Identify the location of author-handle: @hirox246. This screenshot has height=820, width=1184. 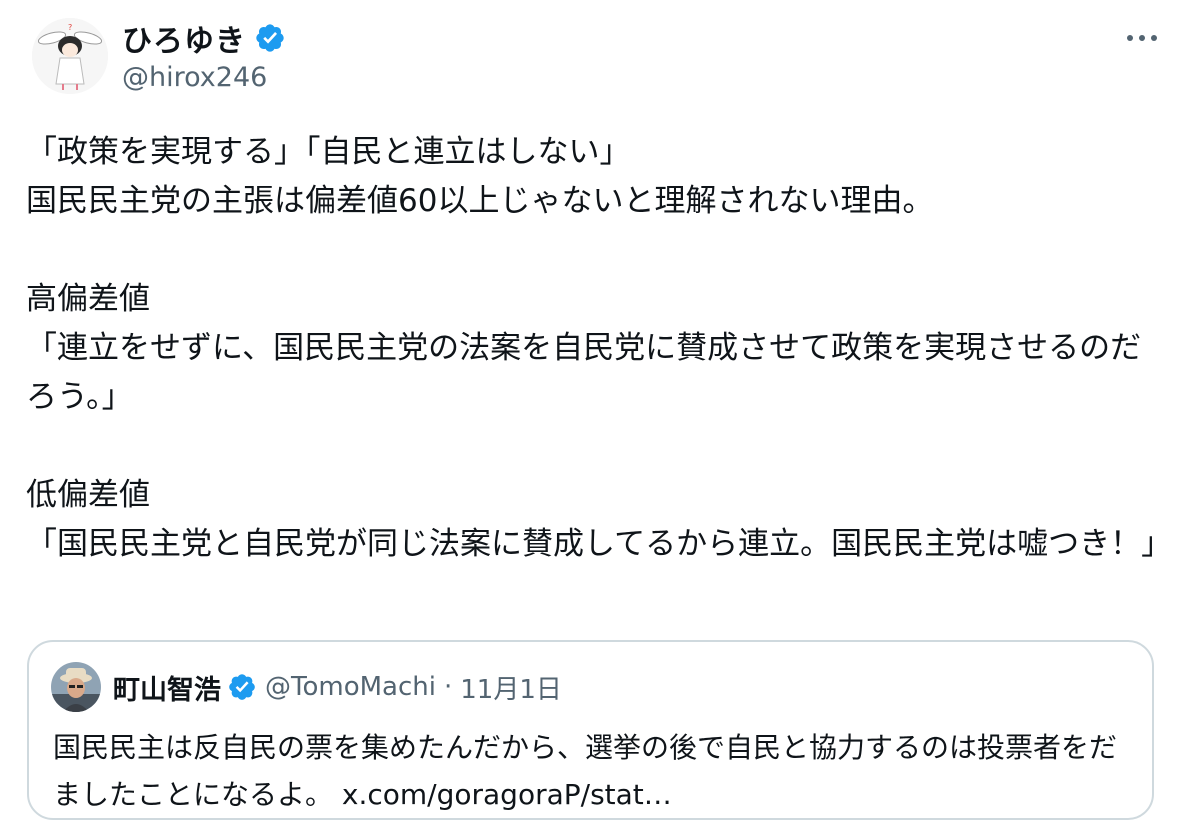
(194, 77).